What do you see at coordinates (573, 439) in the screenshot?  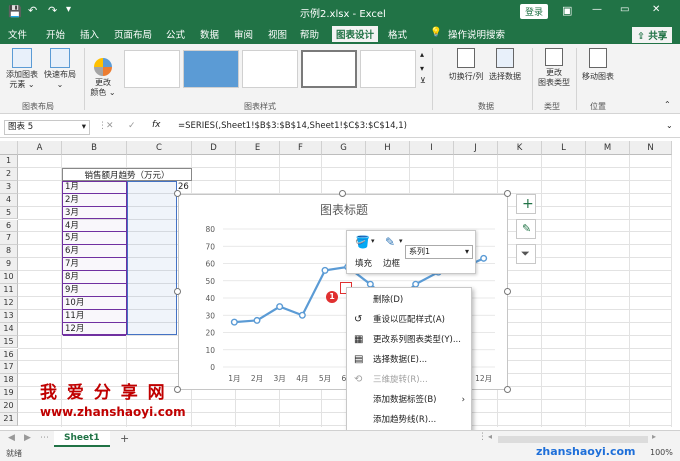 I see `horizontal-scrollbar` at bounding box center [573, 439].